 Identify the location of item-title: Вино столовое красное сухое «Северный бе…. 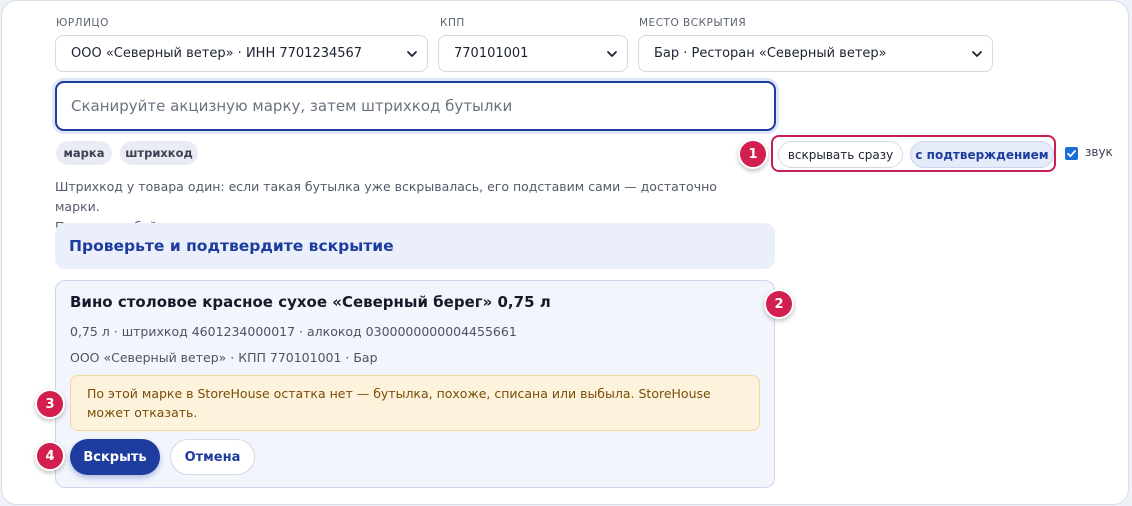
(310, 302).